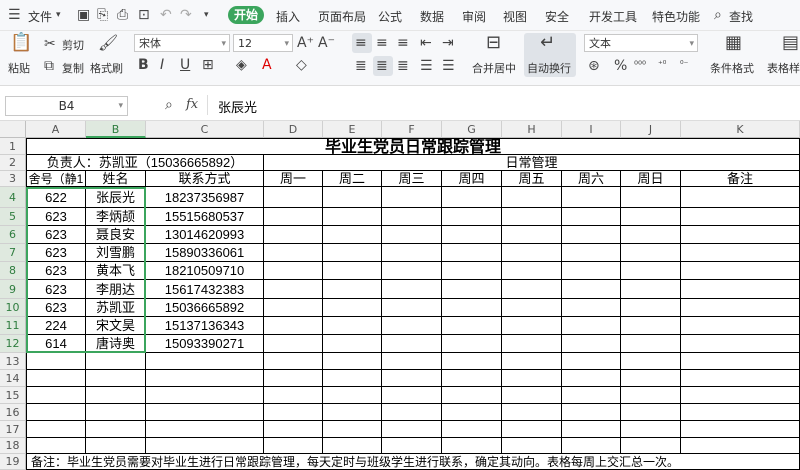 The height and width of the screenshot is (470, 800). What do you see at coordinates (13, 289) in the screenshot?
I see `row-header-9: 9` at bounding box center [13, 289].